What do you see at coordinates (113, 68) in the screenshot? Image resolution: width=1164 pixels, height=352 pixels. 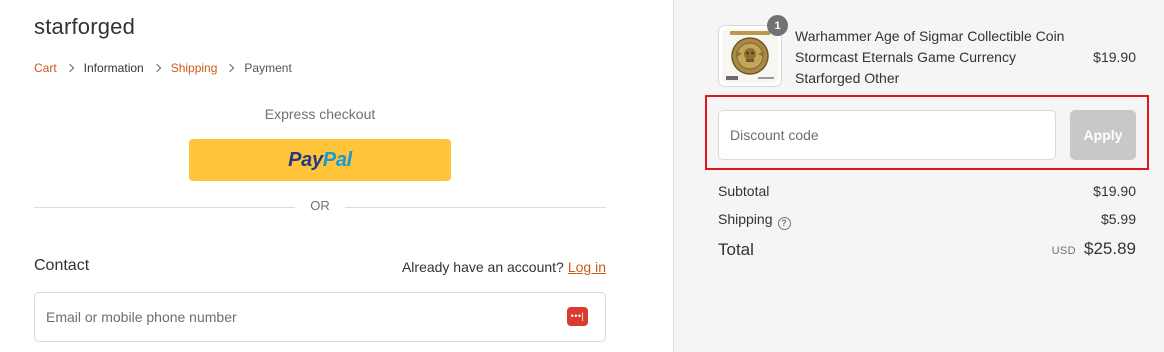 I see `breadcrumb-information: Information` at bounding box center [113, 68].